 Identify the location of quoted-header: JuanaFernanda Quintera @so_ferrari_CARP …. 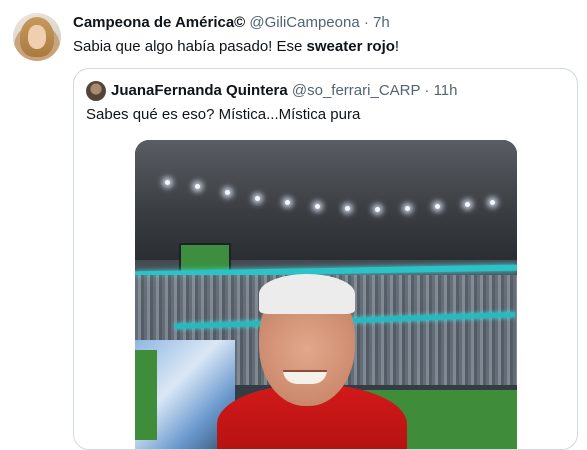
(284, 91).